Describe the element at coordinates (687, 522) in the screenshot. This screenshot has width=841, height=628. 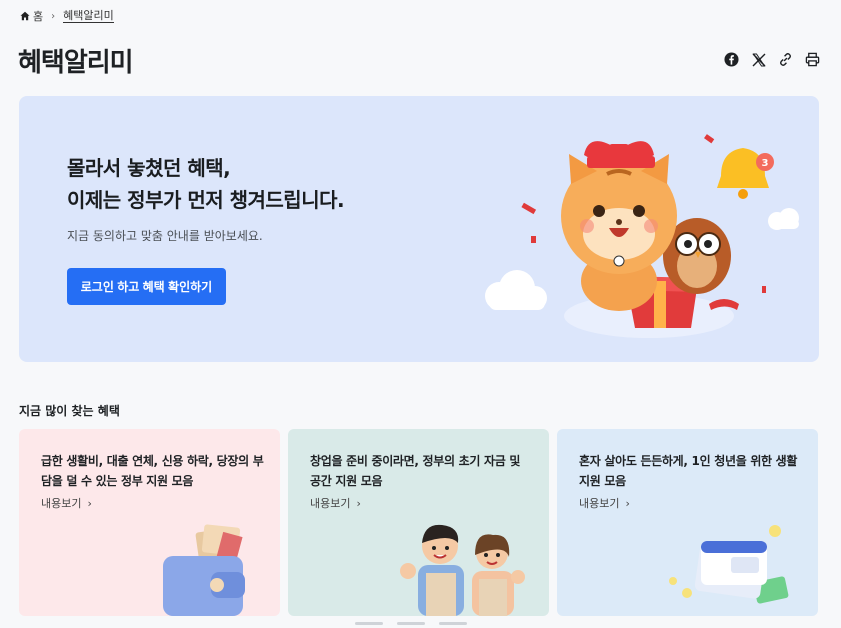
I see `benefit-card: 혼자 살아도 든든하게, 1인 청년을 위한 생활지원 모음 내용보기 ›` at that location.